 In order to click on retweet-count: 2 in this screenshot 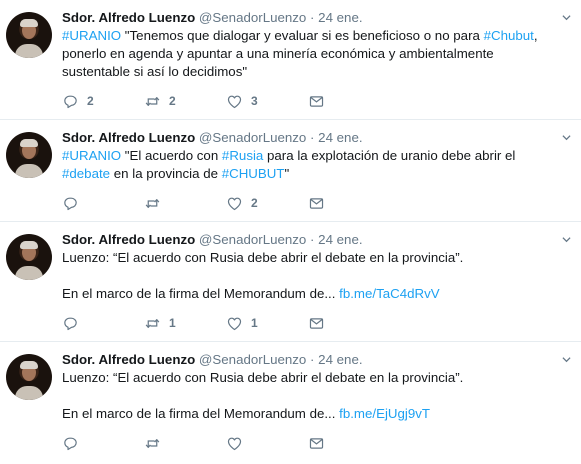, I will do `click(172, 101)`.